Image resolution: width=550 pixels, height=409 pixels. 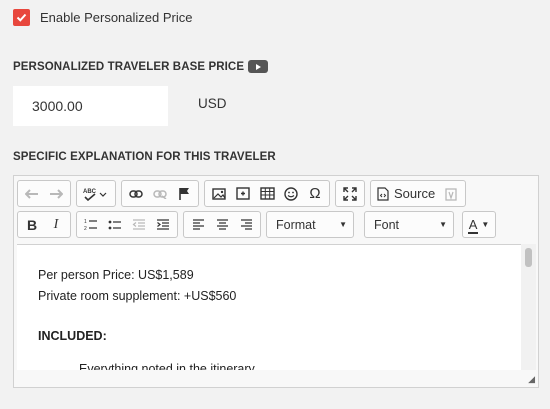 I want to click on base-price-heading: PERSONALIZED TRAVELER BASE PRICE, so click(x=141, y=66).